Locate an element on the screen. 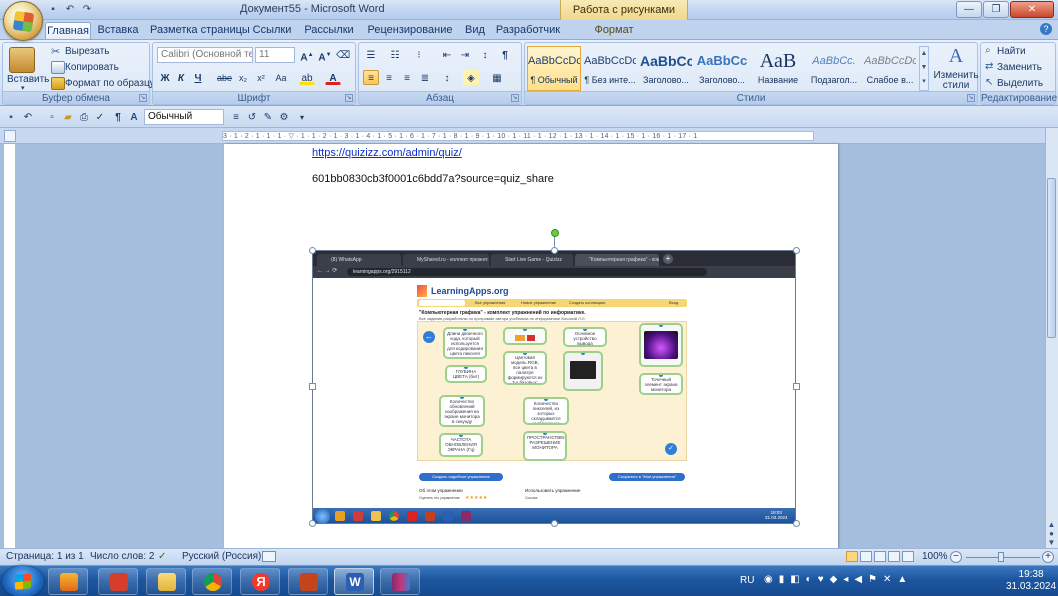 This screenshot has height=596, width=1058. line-spacing-icon: ↕ is located at coordinates (447, 77).